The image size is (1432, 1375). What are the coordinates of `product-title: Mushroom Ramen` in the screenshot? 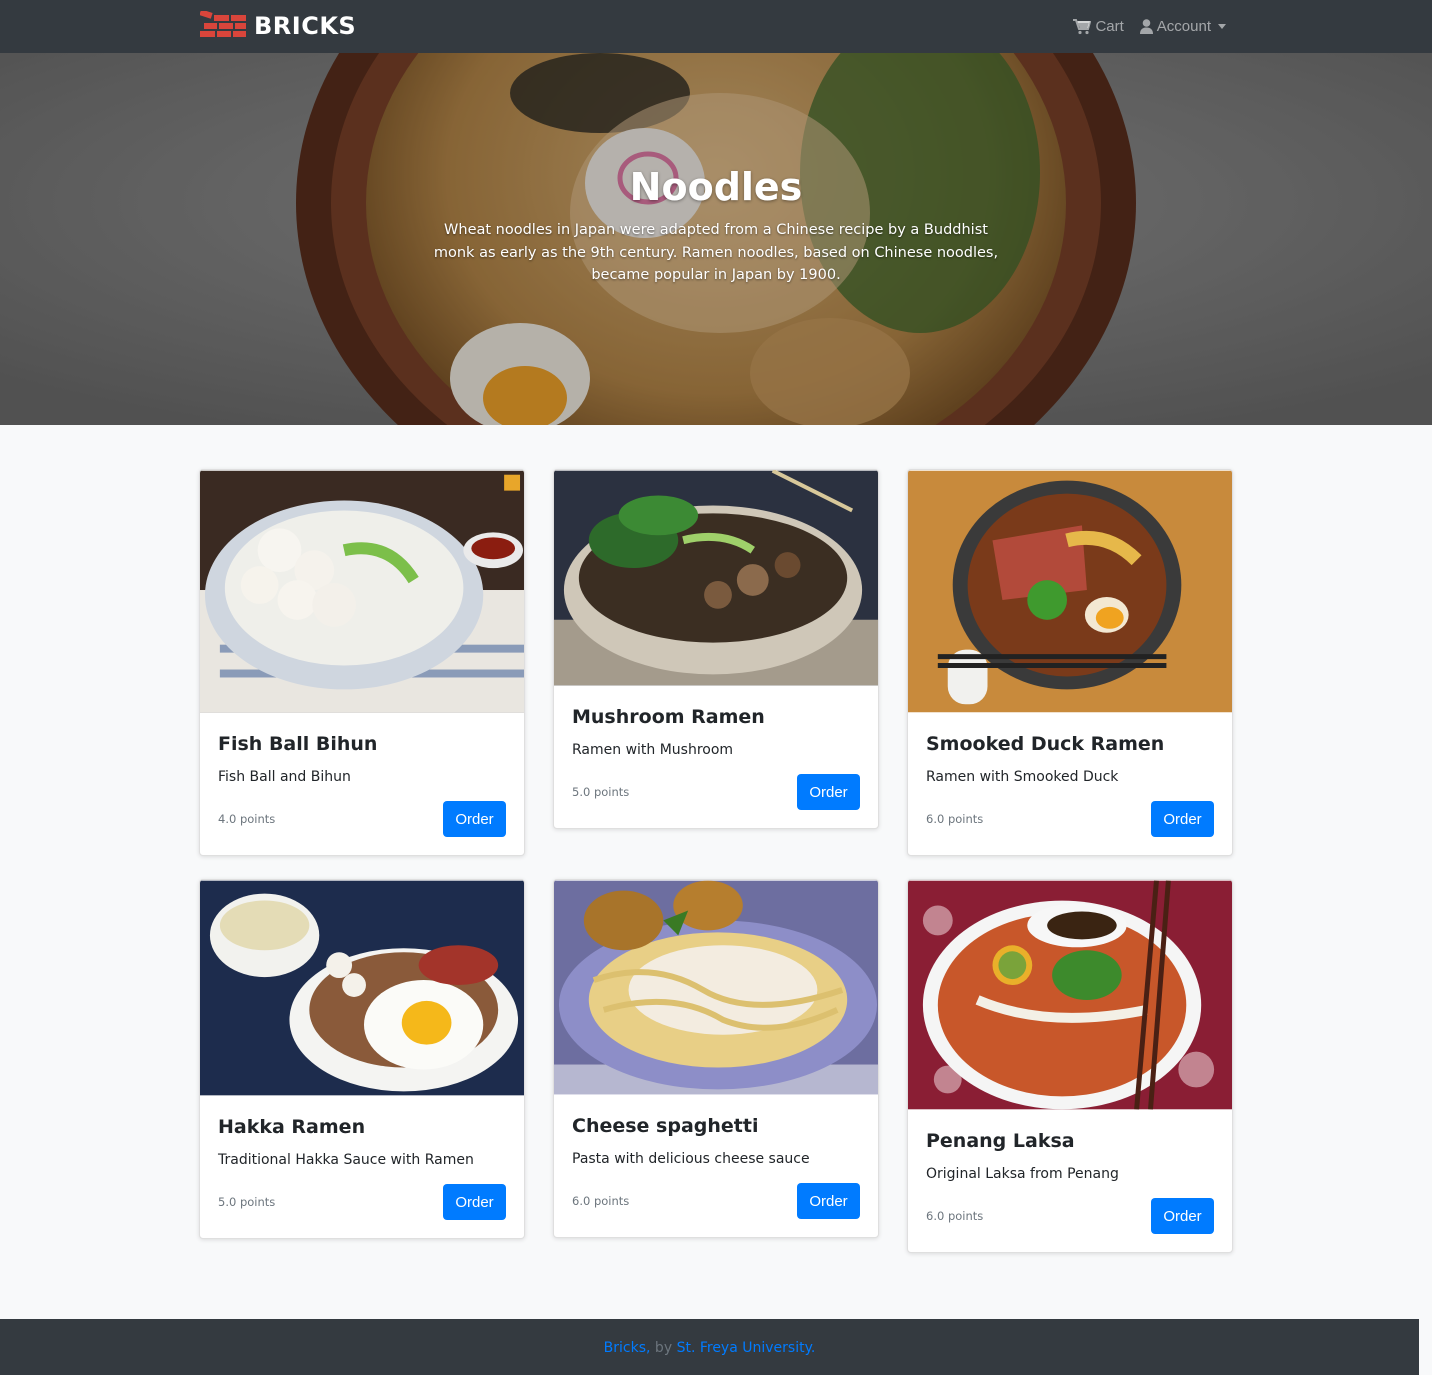 It's located at (668, 717).